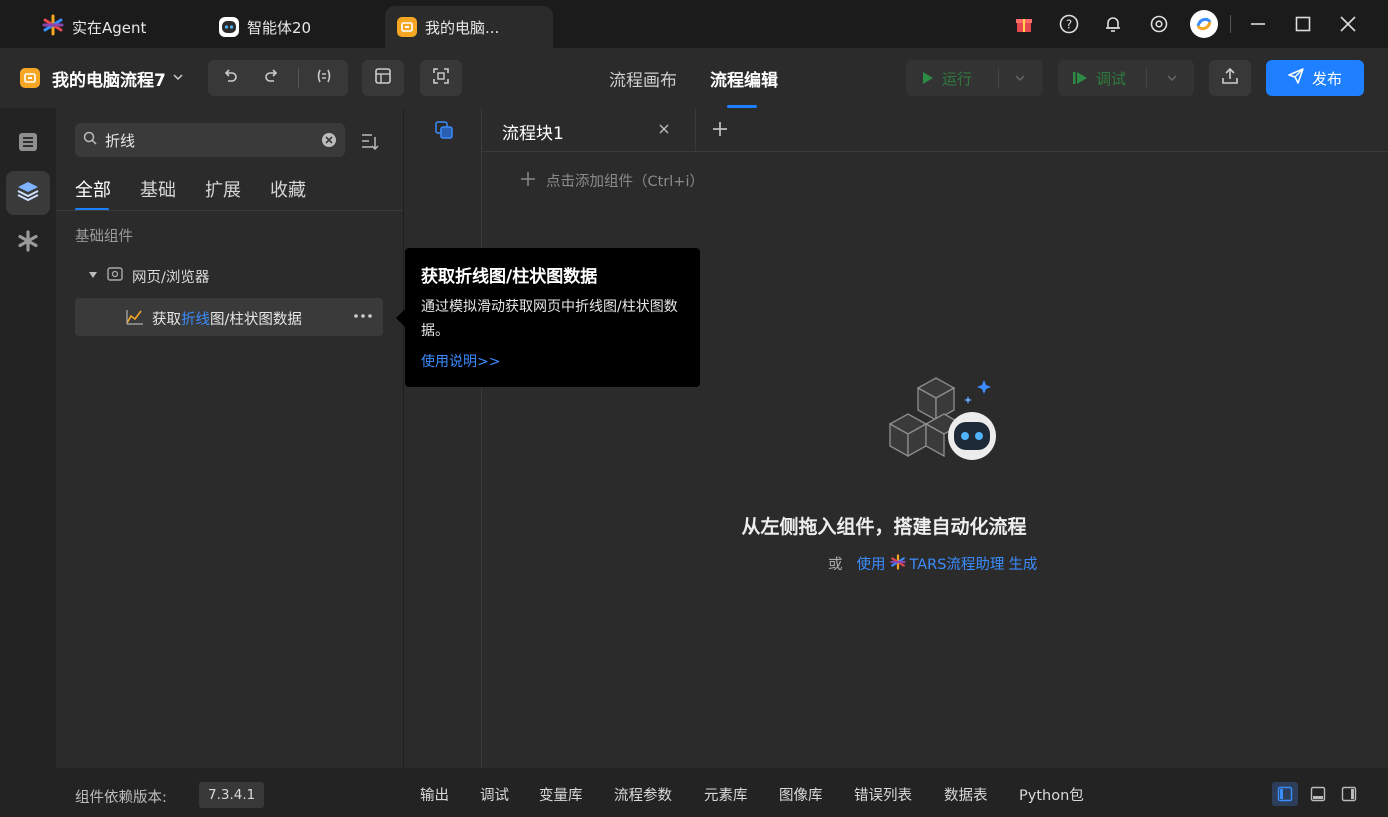 The image size is (1388, 817). Describe the element at coordinates (726, 794) in the screenshot. I see `tab-elements: 元素库` at that location.